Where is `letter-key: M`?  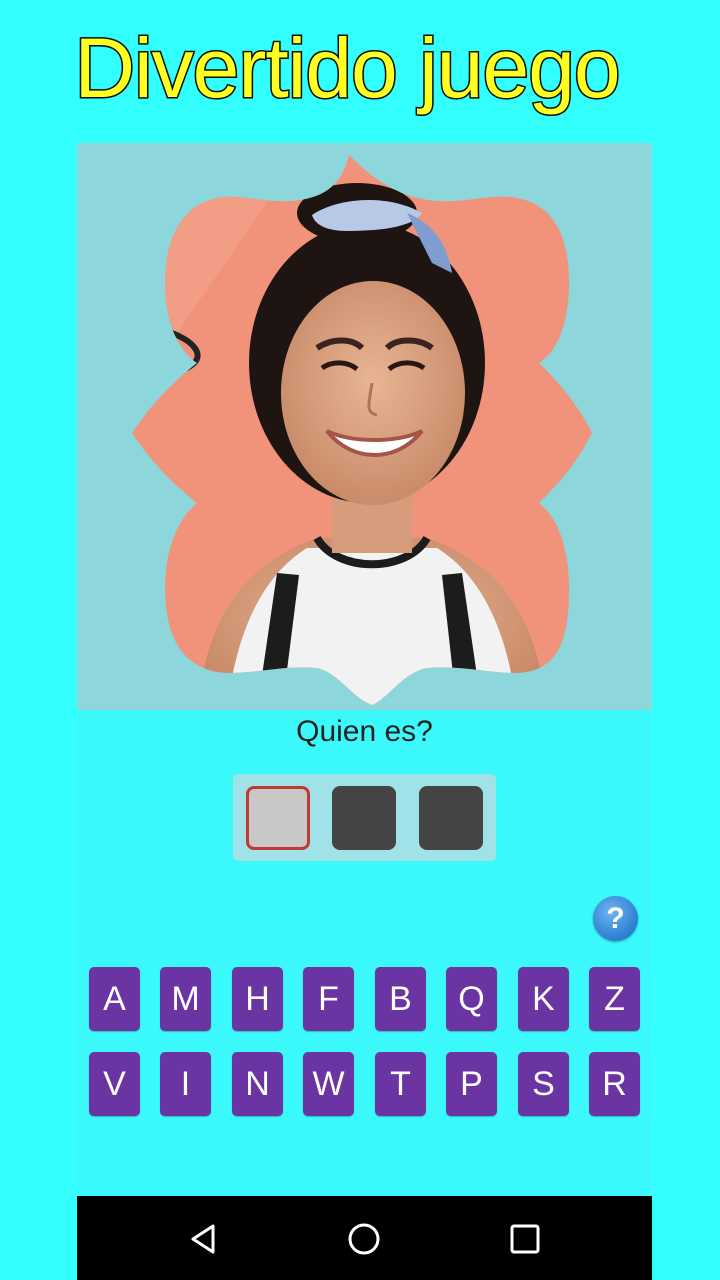 letter-key: M is located at coordinates (185, 999).